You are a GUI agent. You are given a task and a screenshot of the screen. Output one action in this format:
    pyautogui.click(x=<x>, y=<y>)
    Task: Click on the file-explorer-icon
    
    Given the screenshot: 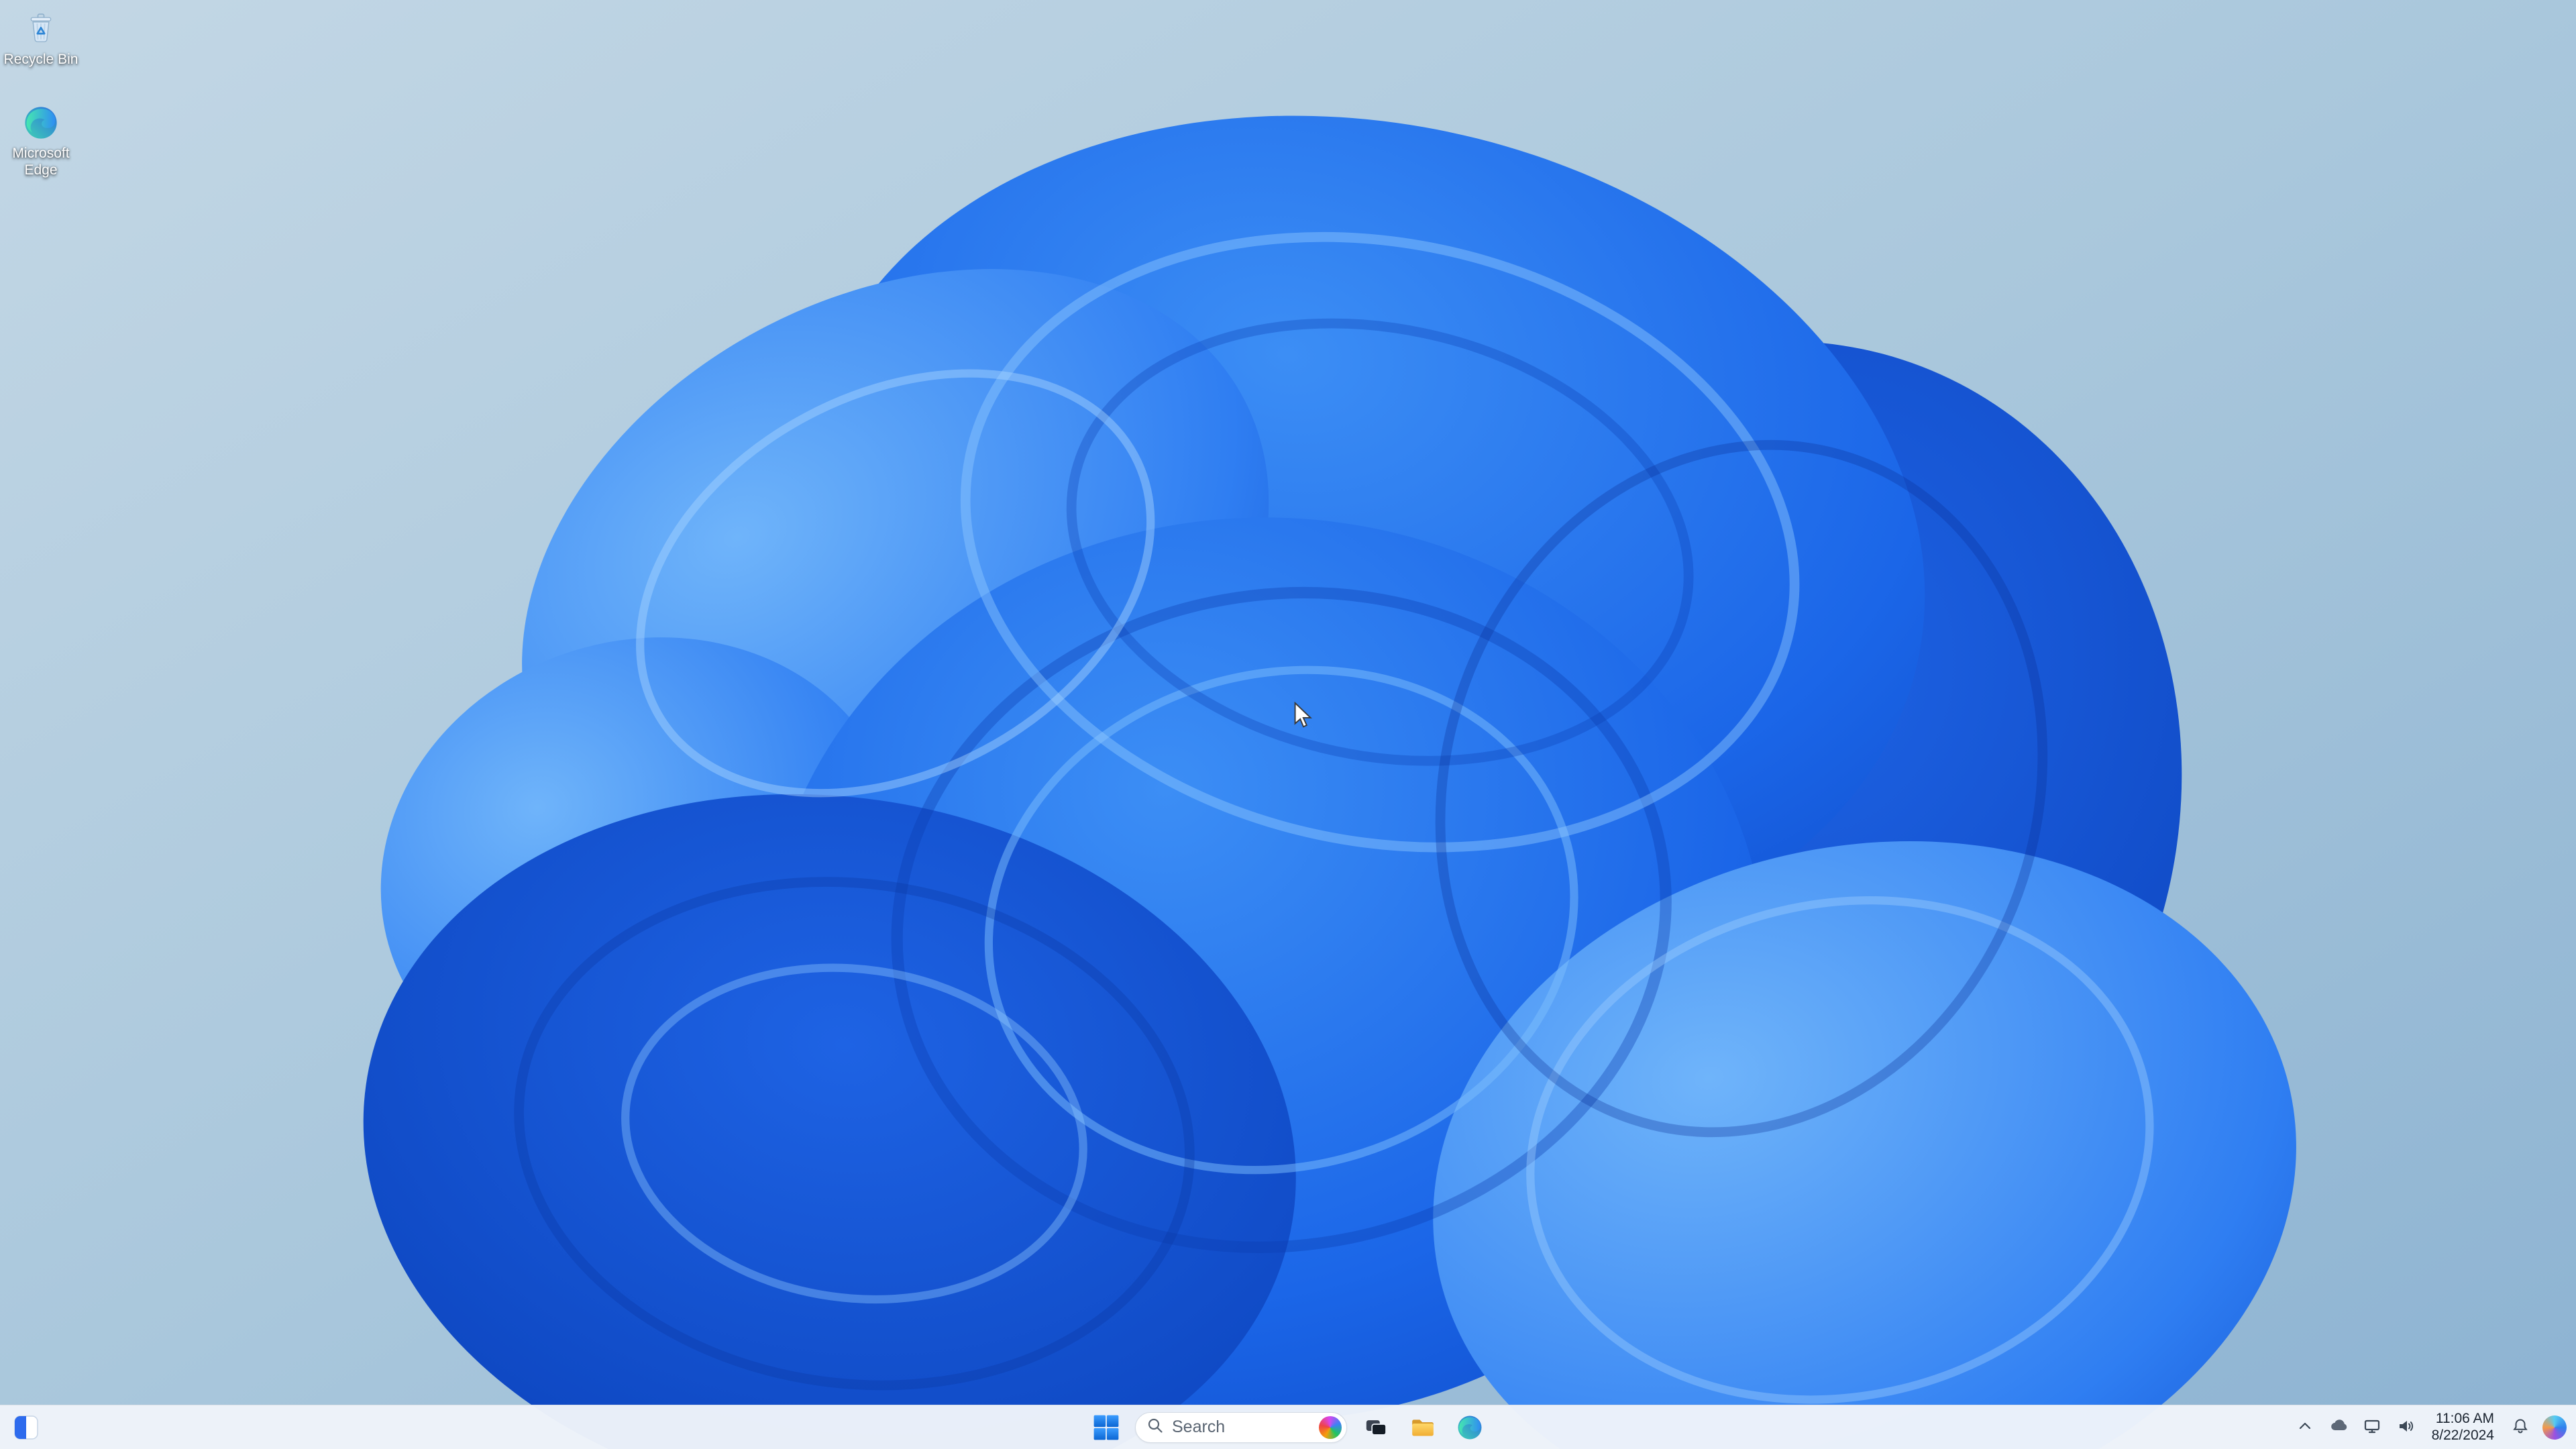 What is the action you would take?
    pyautogui.click(x=1422, y=1427)
    